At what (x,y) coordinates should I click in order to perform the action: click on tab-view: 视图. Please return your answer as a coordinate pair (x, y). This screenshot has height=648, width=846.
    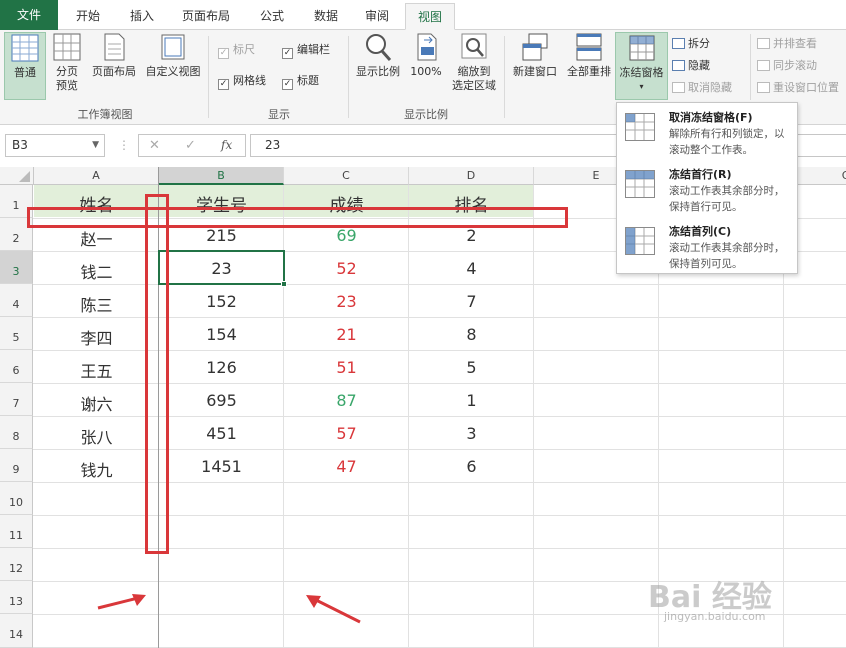
    Looking at the image, I should click on (430, 16).